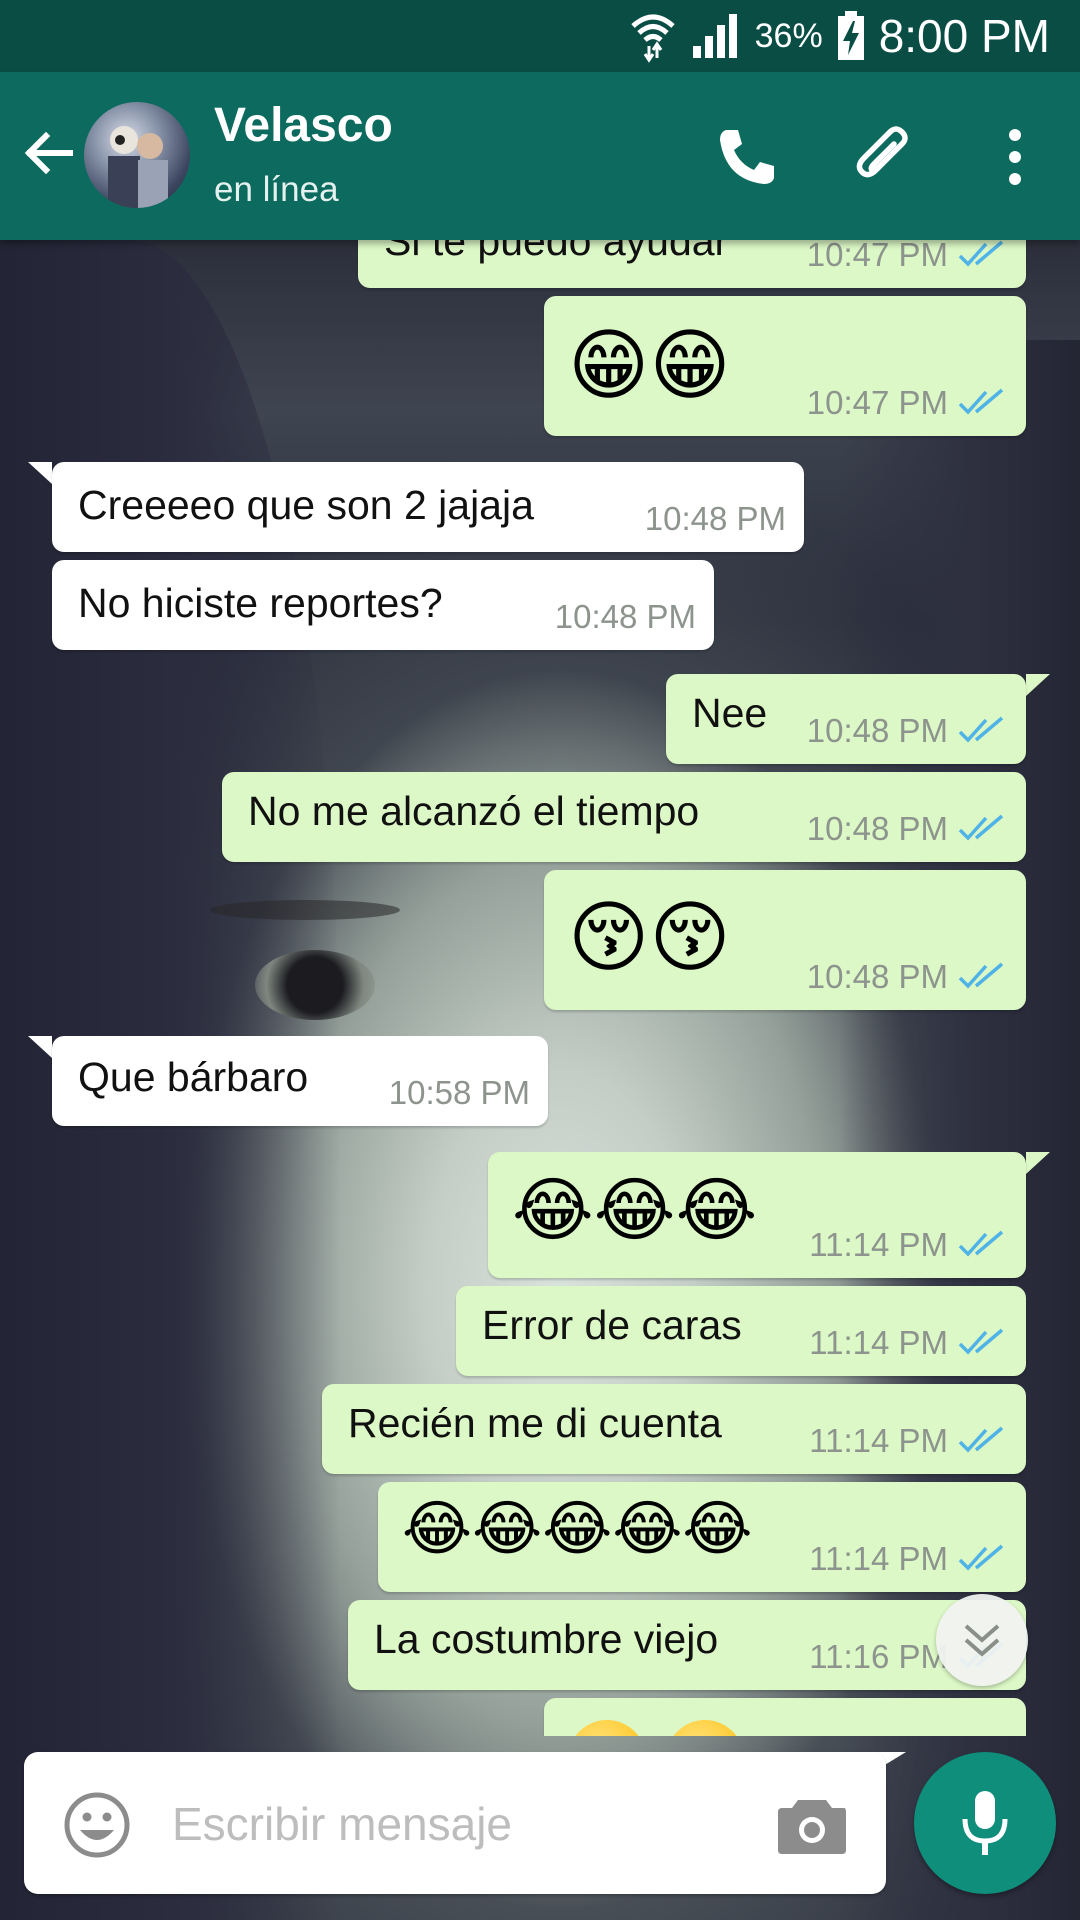 Image resolution: width=1080 pixels, height=1920 pixels. I want to click on phone-icon, so click(747, 157).